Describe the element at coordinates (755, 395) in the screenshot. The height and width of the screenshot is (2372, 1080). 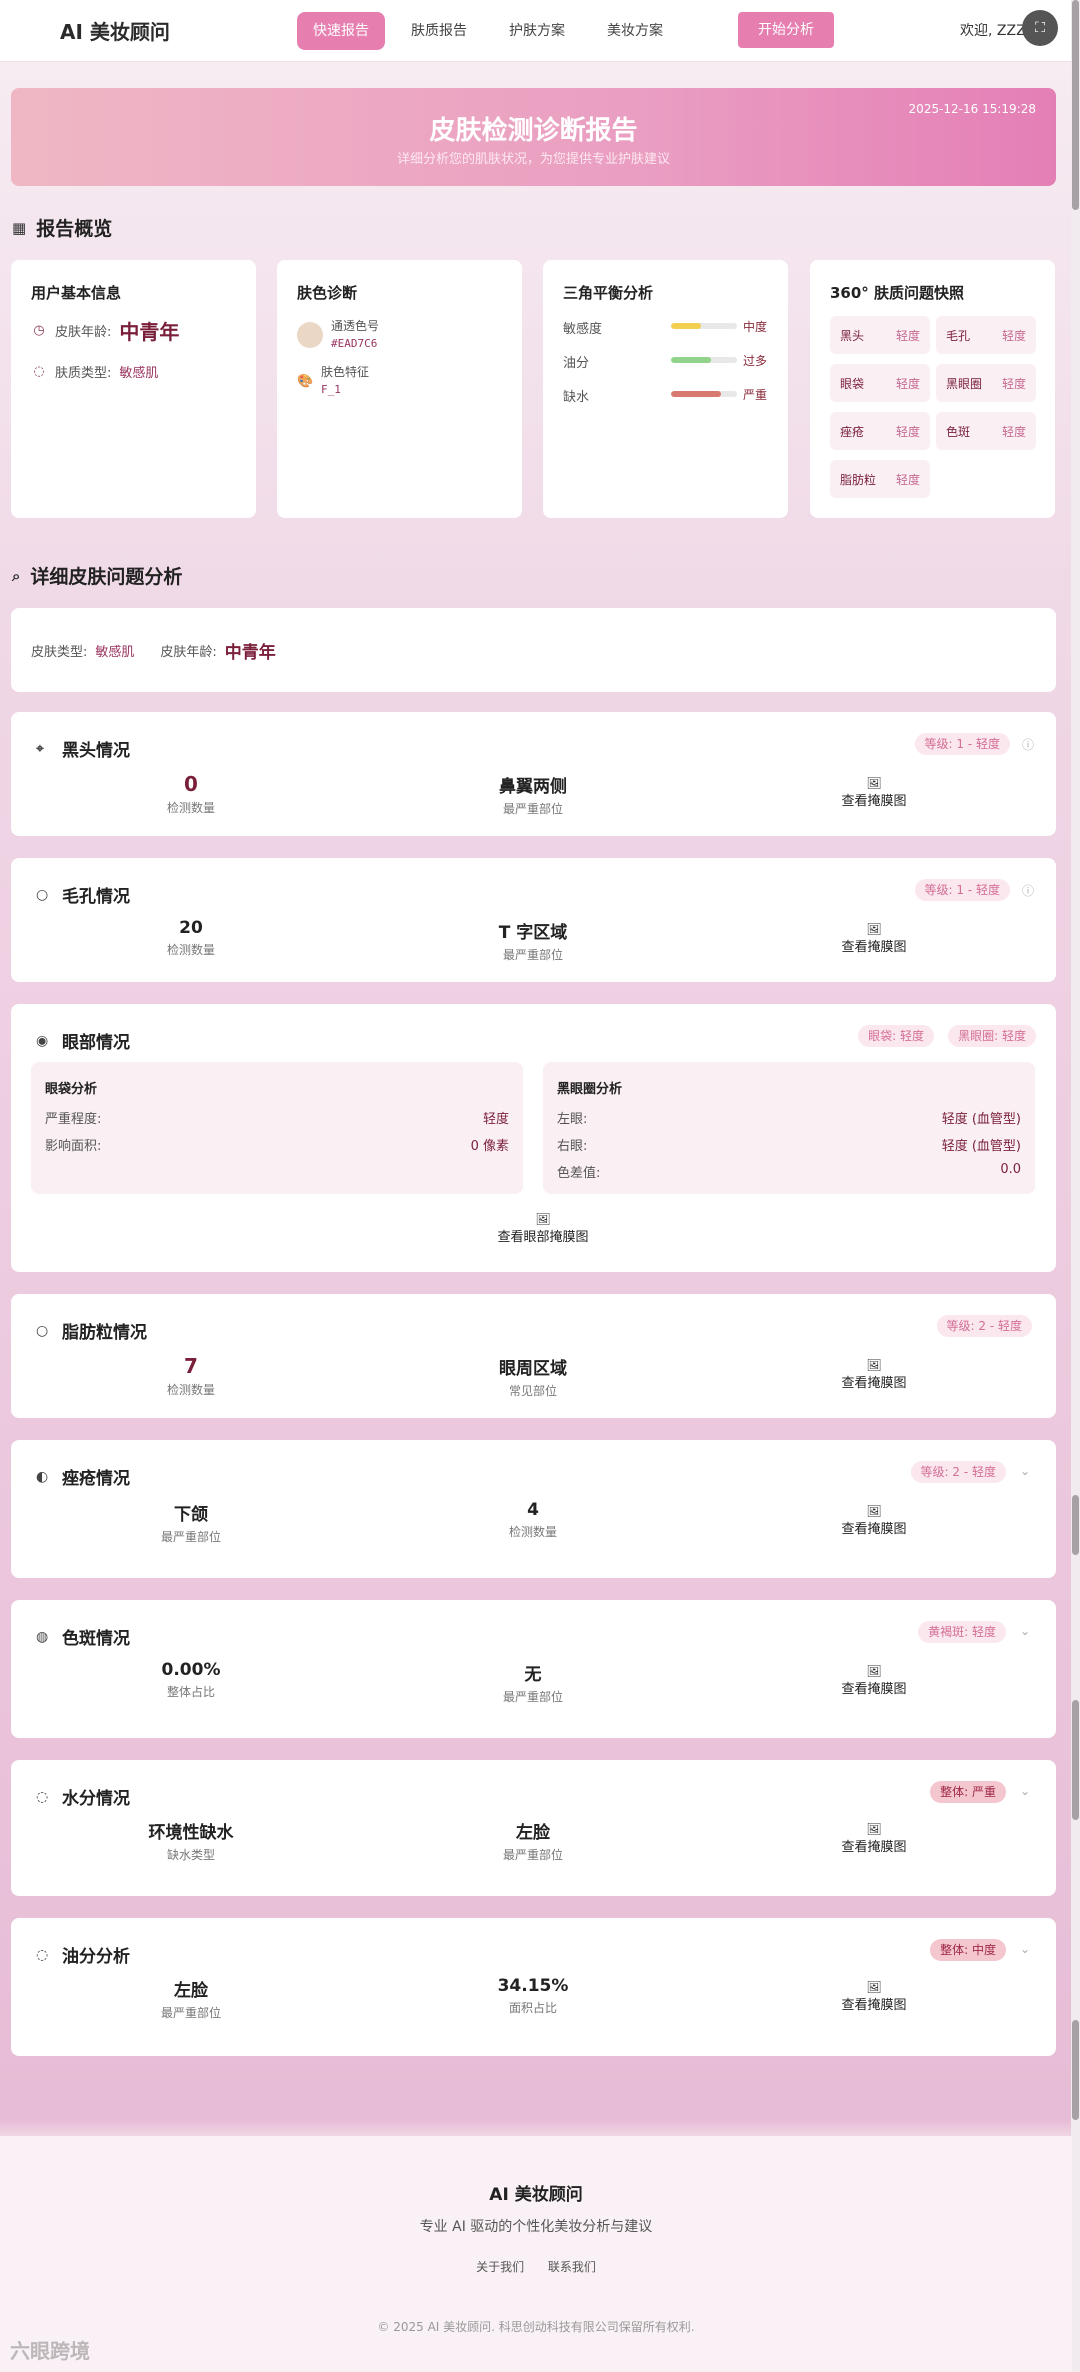
I see `hydration-level: 严重` at that location.